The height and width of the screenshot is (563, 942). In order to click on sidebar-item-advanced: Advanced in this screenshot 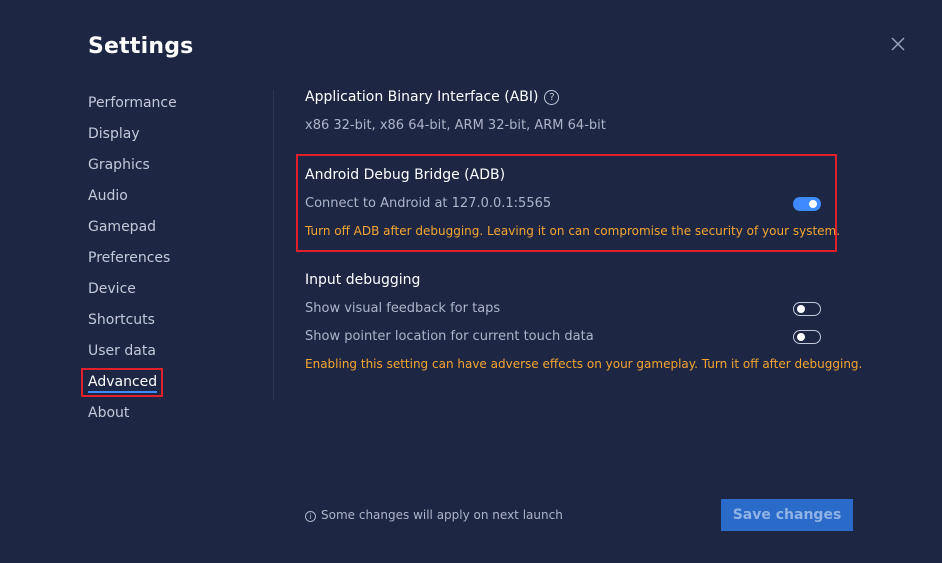, I will do `click(174, 386)`.